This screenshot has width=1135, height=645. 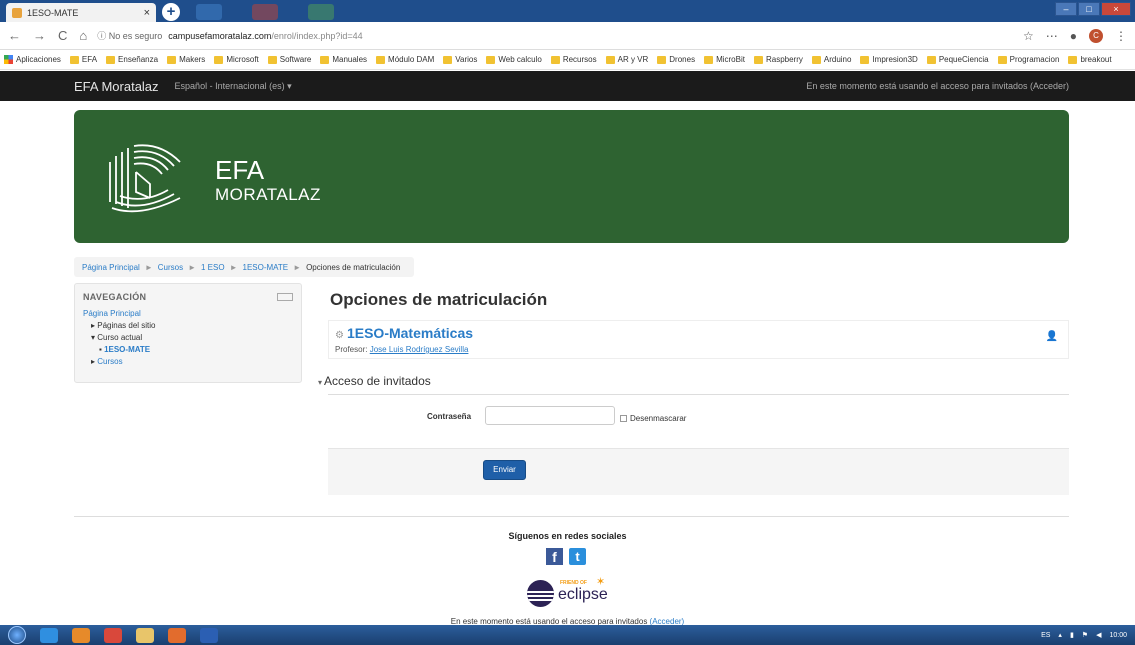 What do you see at coordinates (295, 59) in the screenshot?
I see `bookmark-label: Software` at bounding box center [295, 59].